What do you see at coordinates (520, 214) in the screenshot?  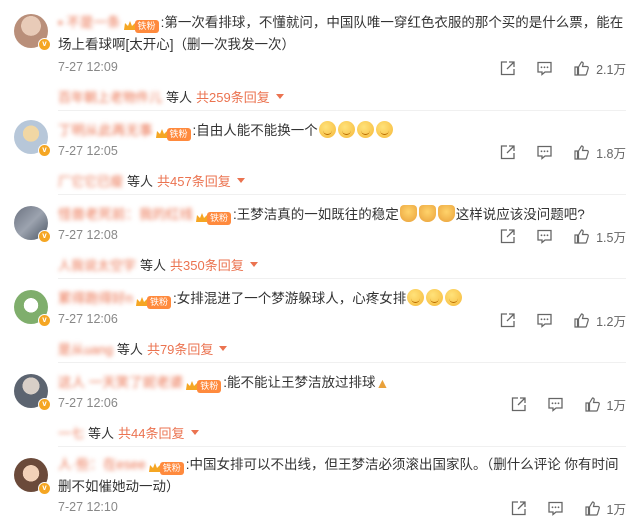 I see `comment-body-tail: 这样说应该没问题吧?` at bounding box center [520, 214].